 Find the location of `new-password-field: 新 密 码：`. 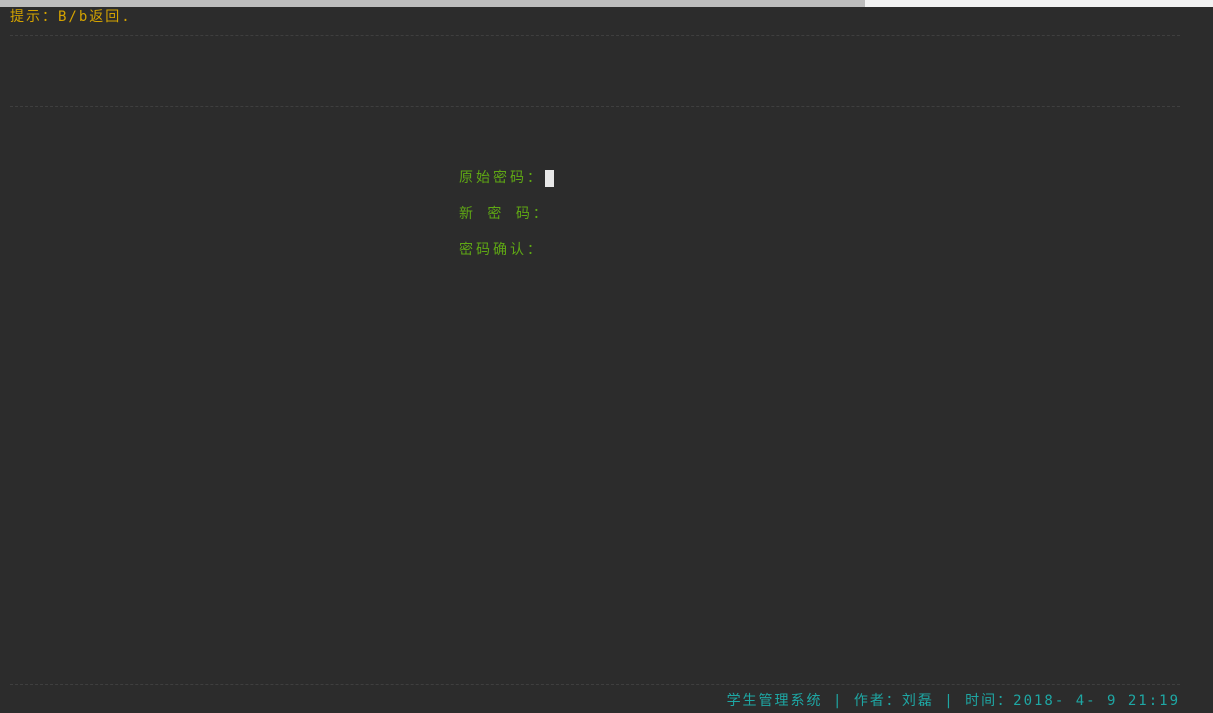

new-password-field: 新 密 码： is located at coordinates (506, 222).